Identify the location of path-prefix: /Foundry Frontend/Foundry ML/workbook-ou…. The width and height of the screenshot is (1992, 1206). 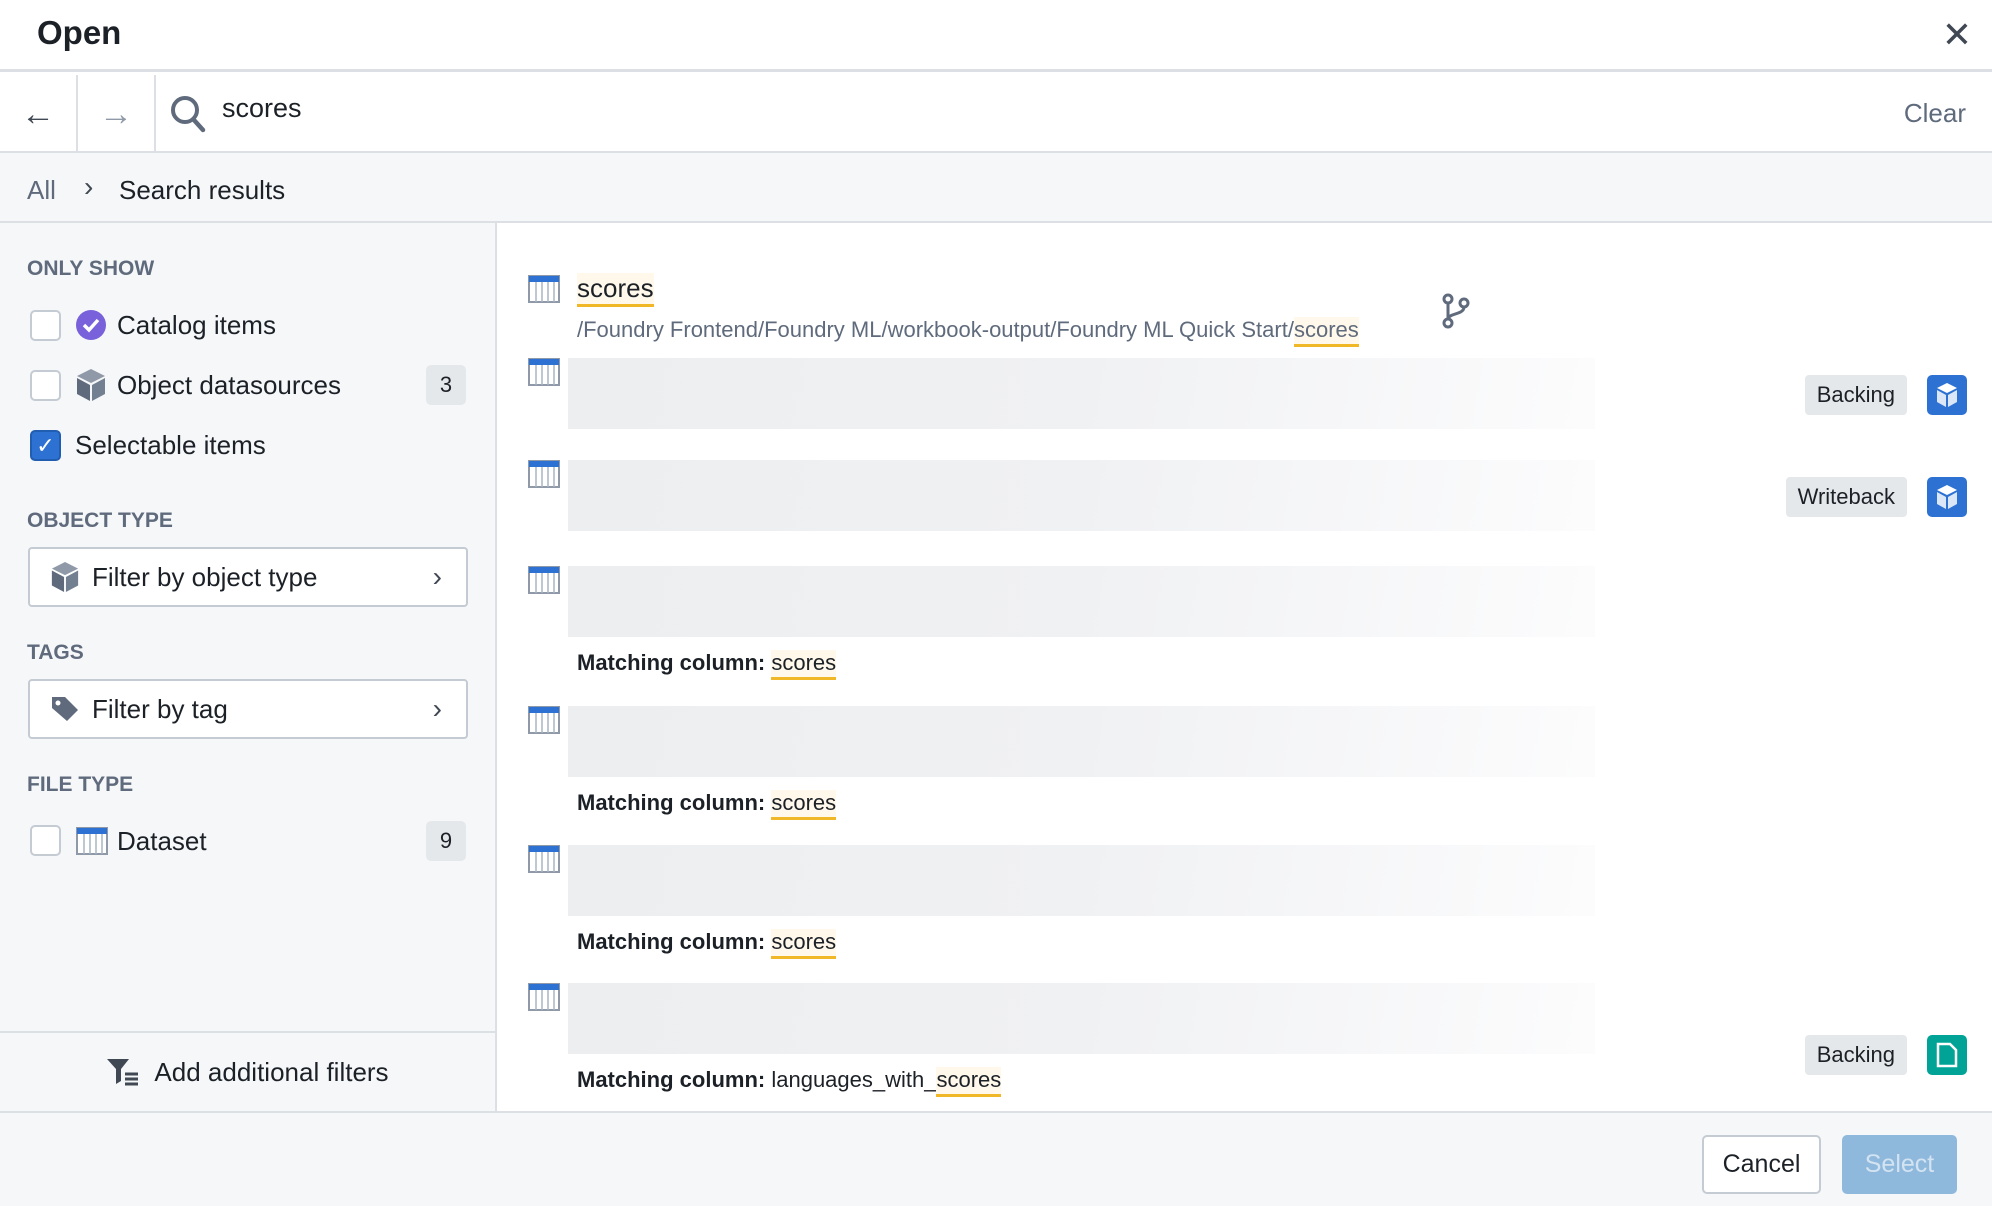
(935, 329).